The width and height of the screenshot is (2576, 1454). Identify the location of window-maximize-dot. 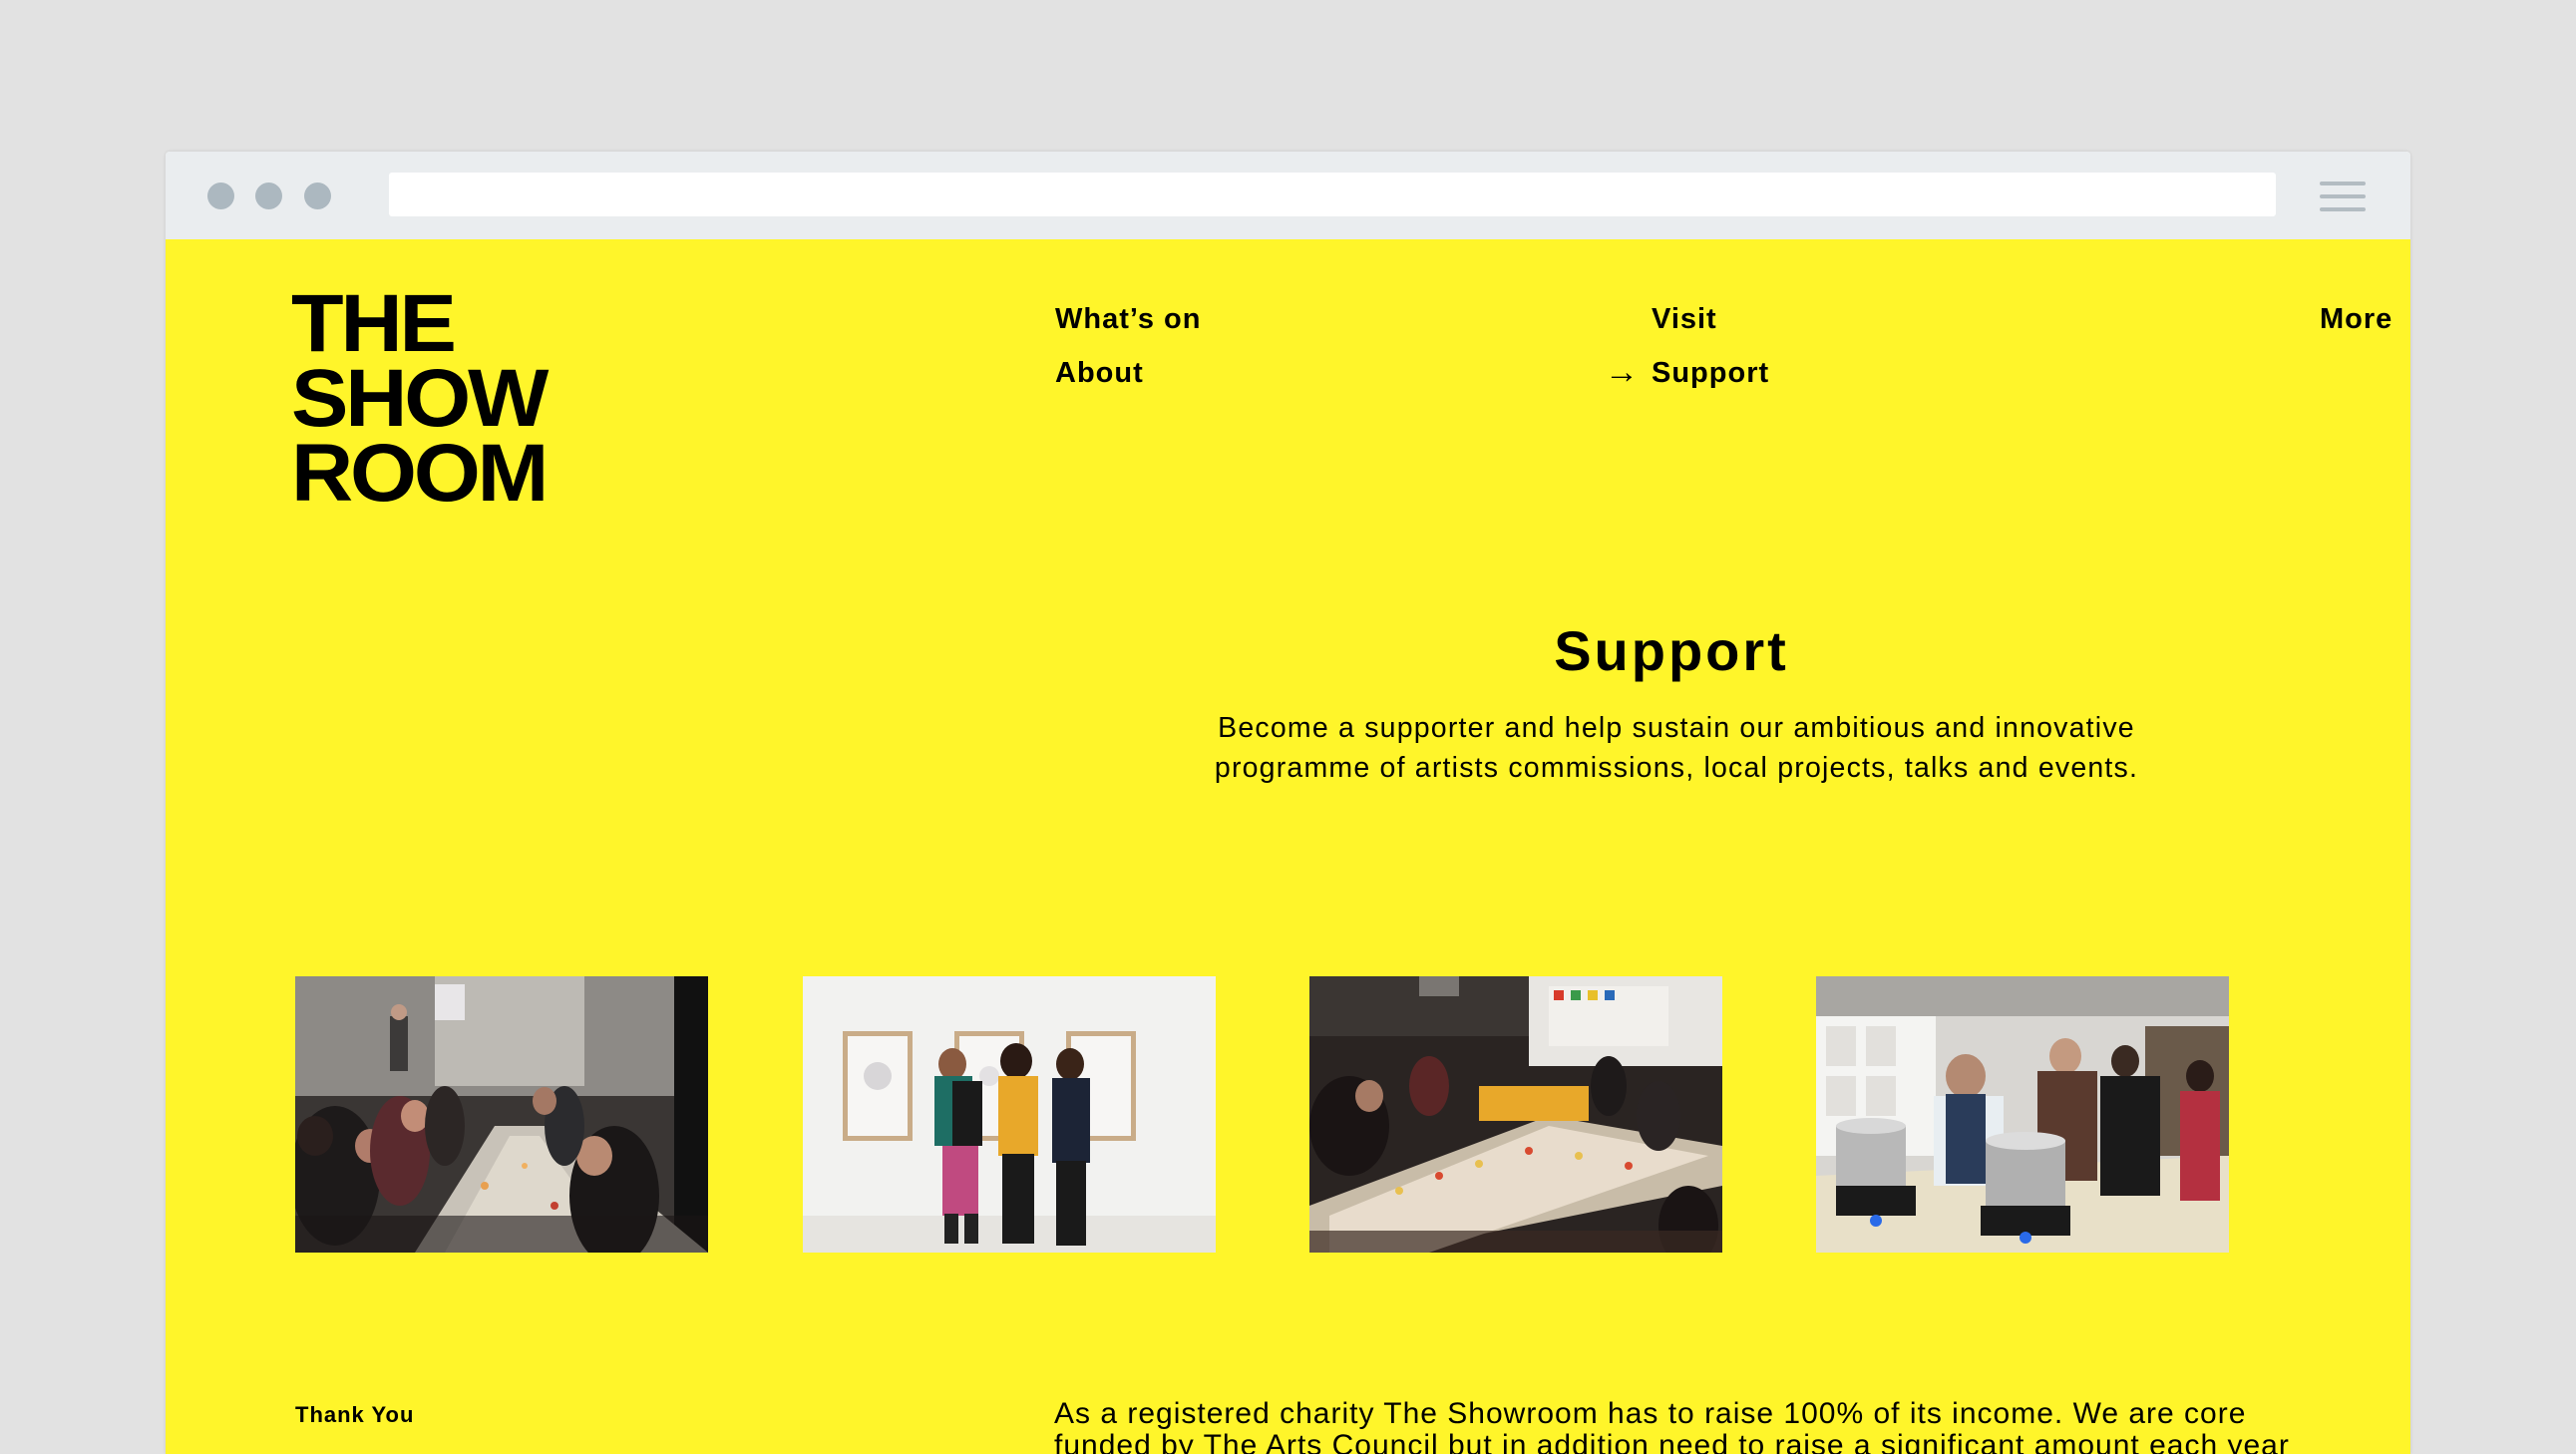
(317, 195).